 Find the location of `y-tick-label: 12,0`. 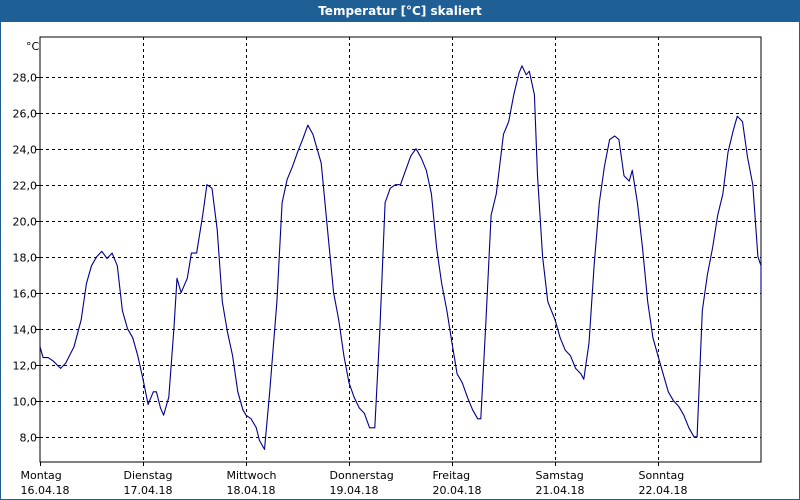

y-tick-label: 12,0 is located at coordinates (25, 366).